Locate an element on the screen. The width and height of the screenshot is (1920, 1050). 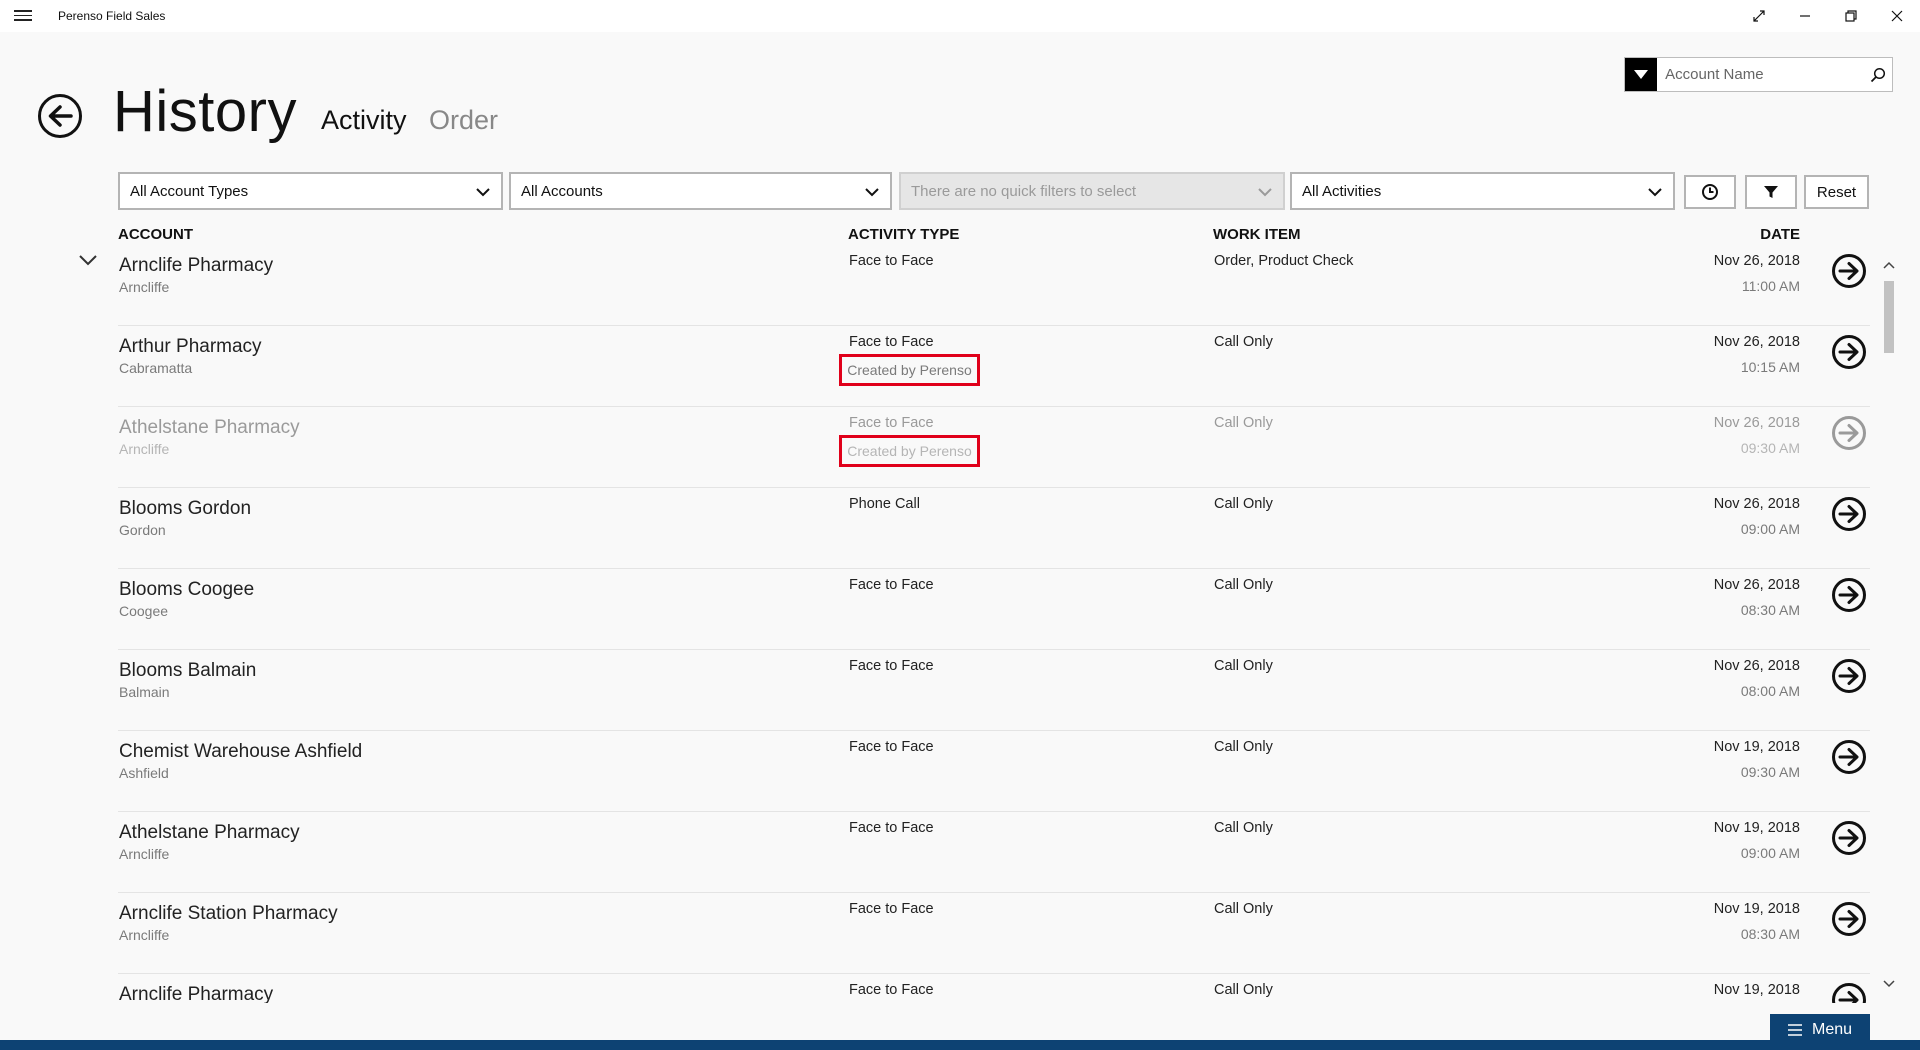
chevron-up-icon is located at coordinates (1889, 265).